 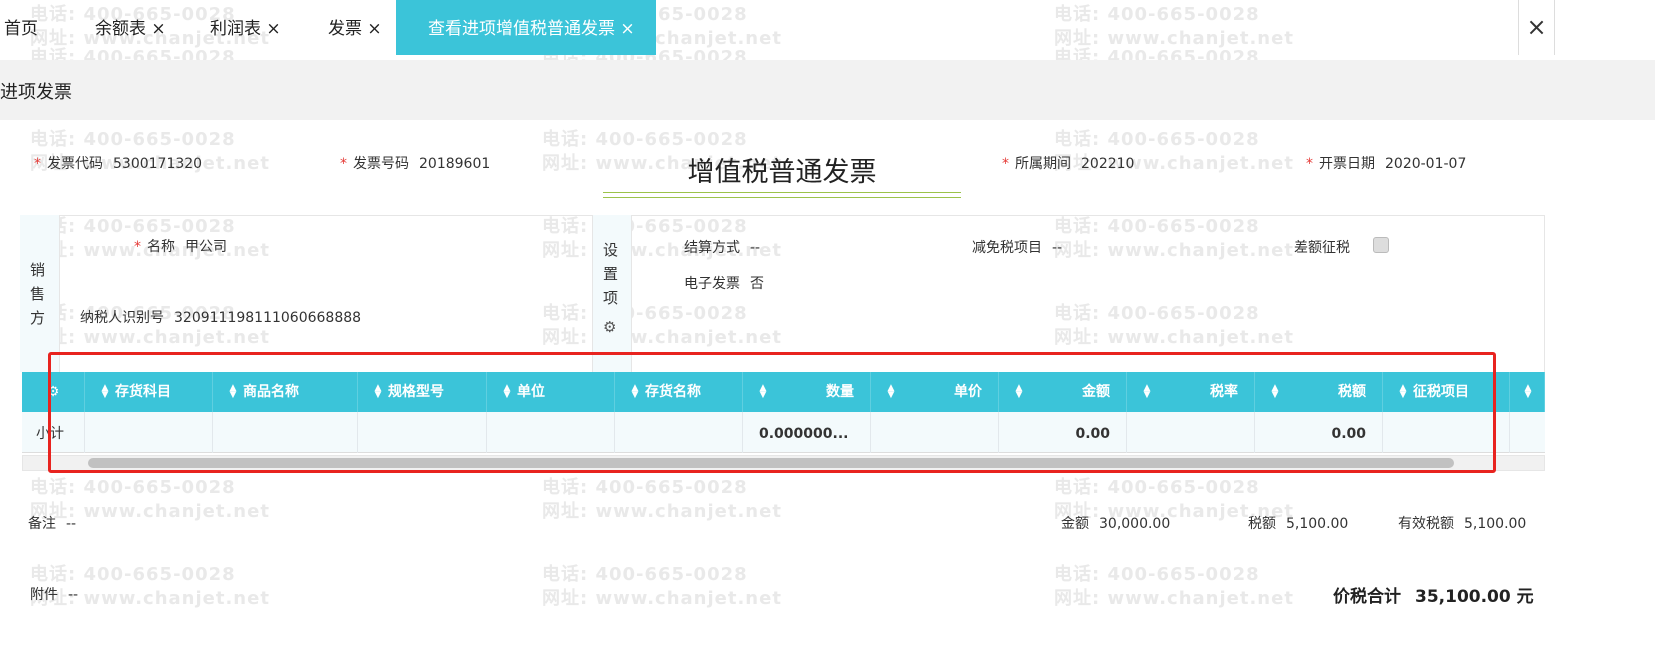 What do you see at coordinates (36, 92) in the screenshot?
I see `page-title: 进项发票` at bounding box center [36, 92].